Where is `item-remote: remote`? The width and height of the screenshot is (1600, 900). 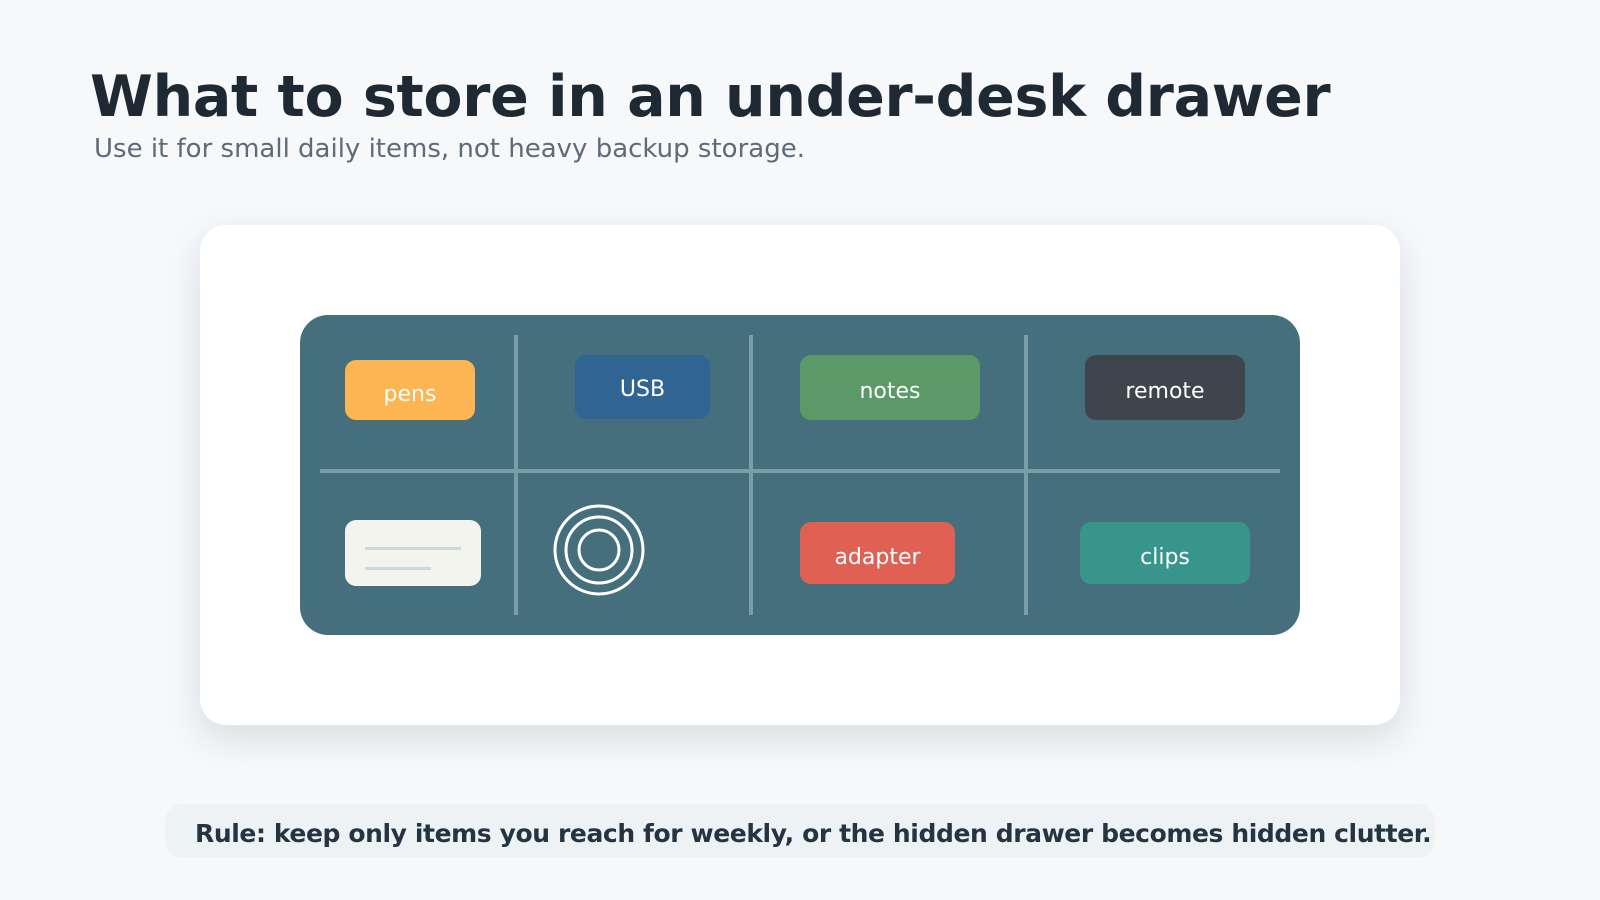 item-remote: remote is located at coordinates (1165, 387).